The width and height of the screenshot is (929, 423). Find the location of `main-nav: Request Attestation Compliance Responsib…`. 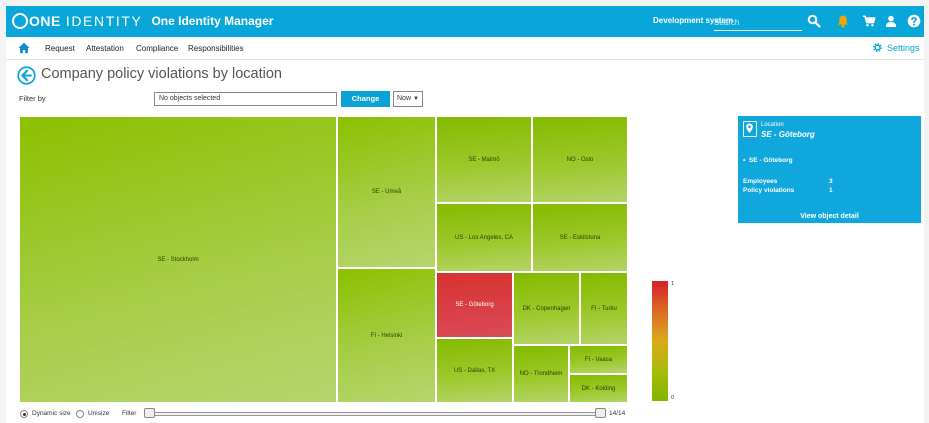

main-nav: Request Attestation Compliance Responsib… is located at coordinates (465, 48).